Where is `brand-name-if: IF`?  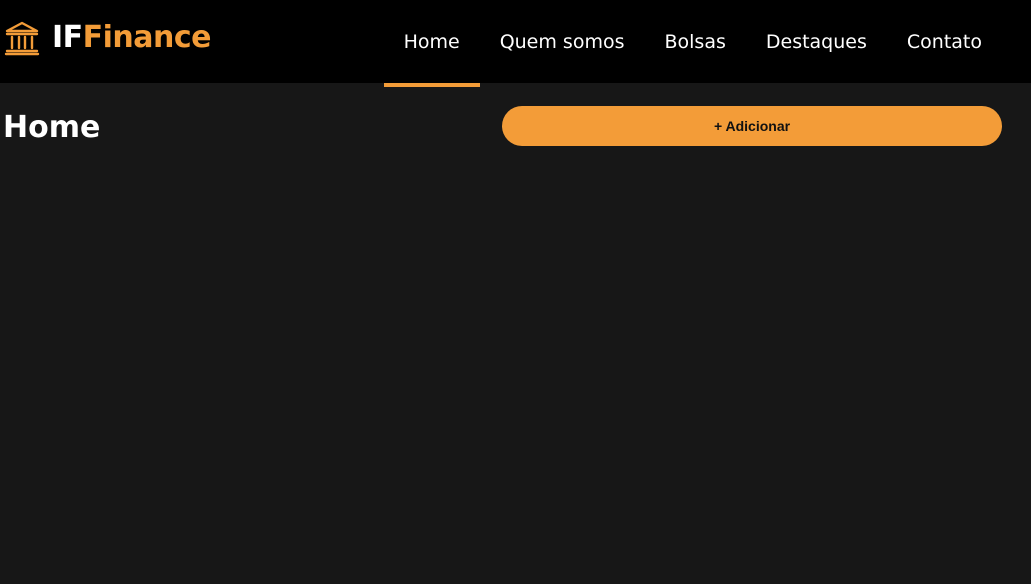
brand-name-if: IF is located at coordinates (67, 37).